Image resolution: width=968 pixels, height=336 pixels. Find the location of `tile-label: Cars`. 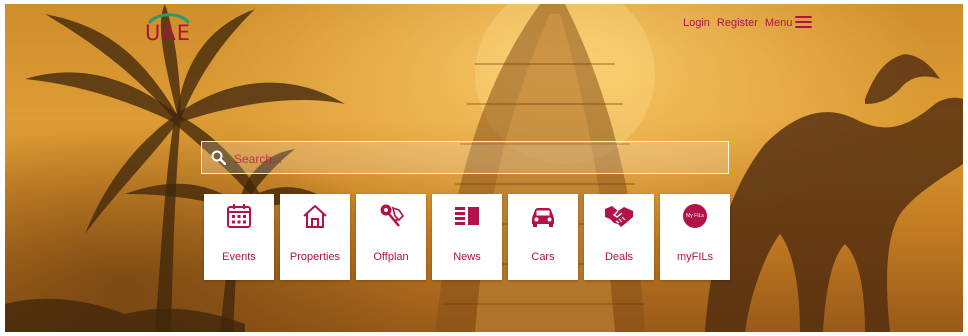

tile-label: Cars is located at coordinates (543, 257).